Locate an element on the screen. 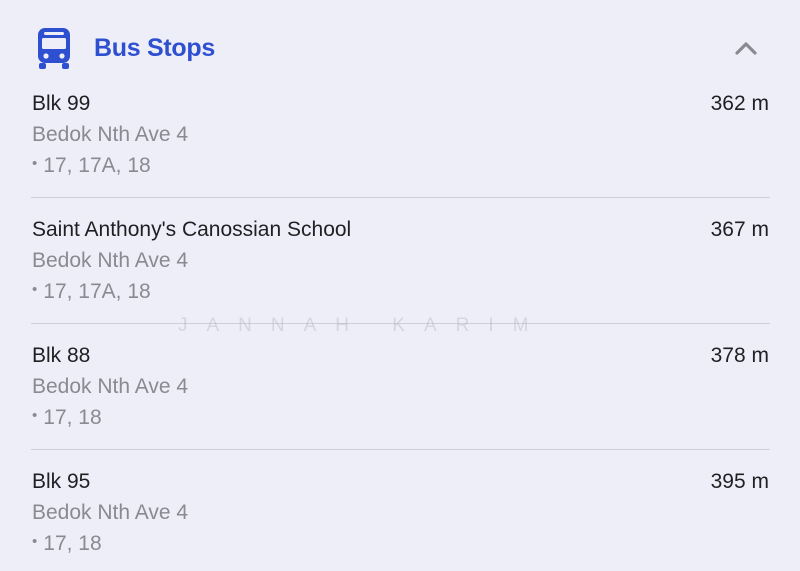 The height and width of the screenshot is (571, 800). bus-icon is located at coordinates (54, 48).